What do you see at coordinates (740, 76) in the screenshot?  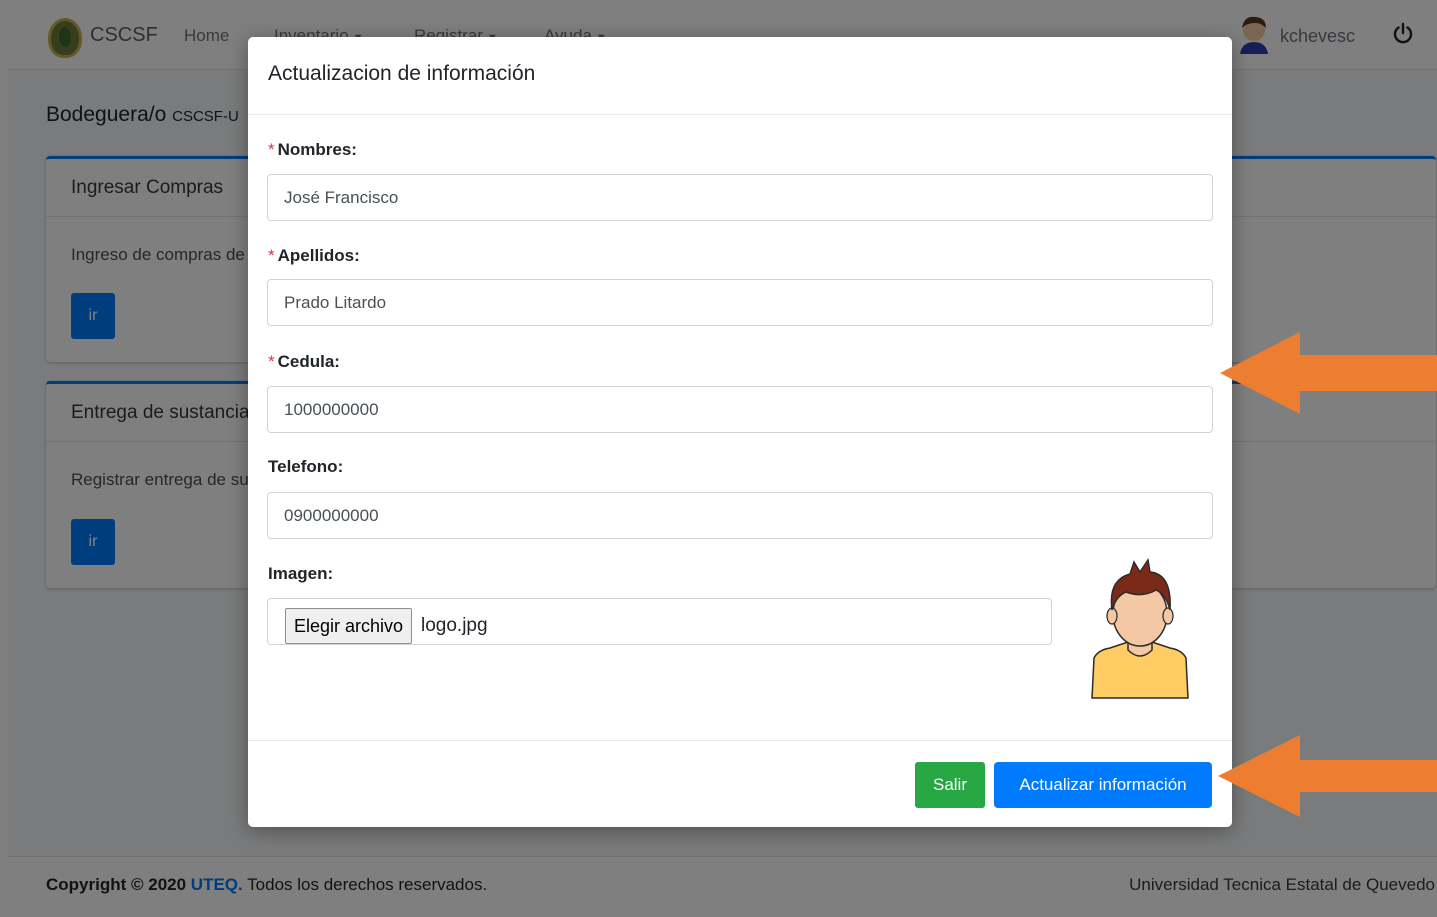 I see `modal-title: Actualizacion de información` at bounding box center [740, 76].